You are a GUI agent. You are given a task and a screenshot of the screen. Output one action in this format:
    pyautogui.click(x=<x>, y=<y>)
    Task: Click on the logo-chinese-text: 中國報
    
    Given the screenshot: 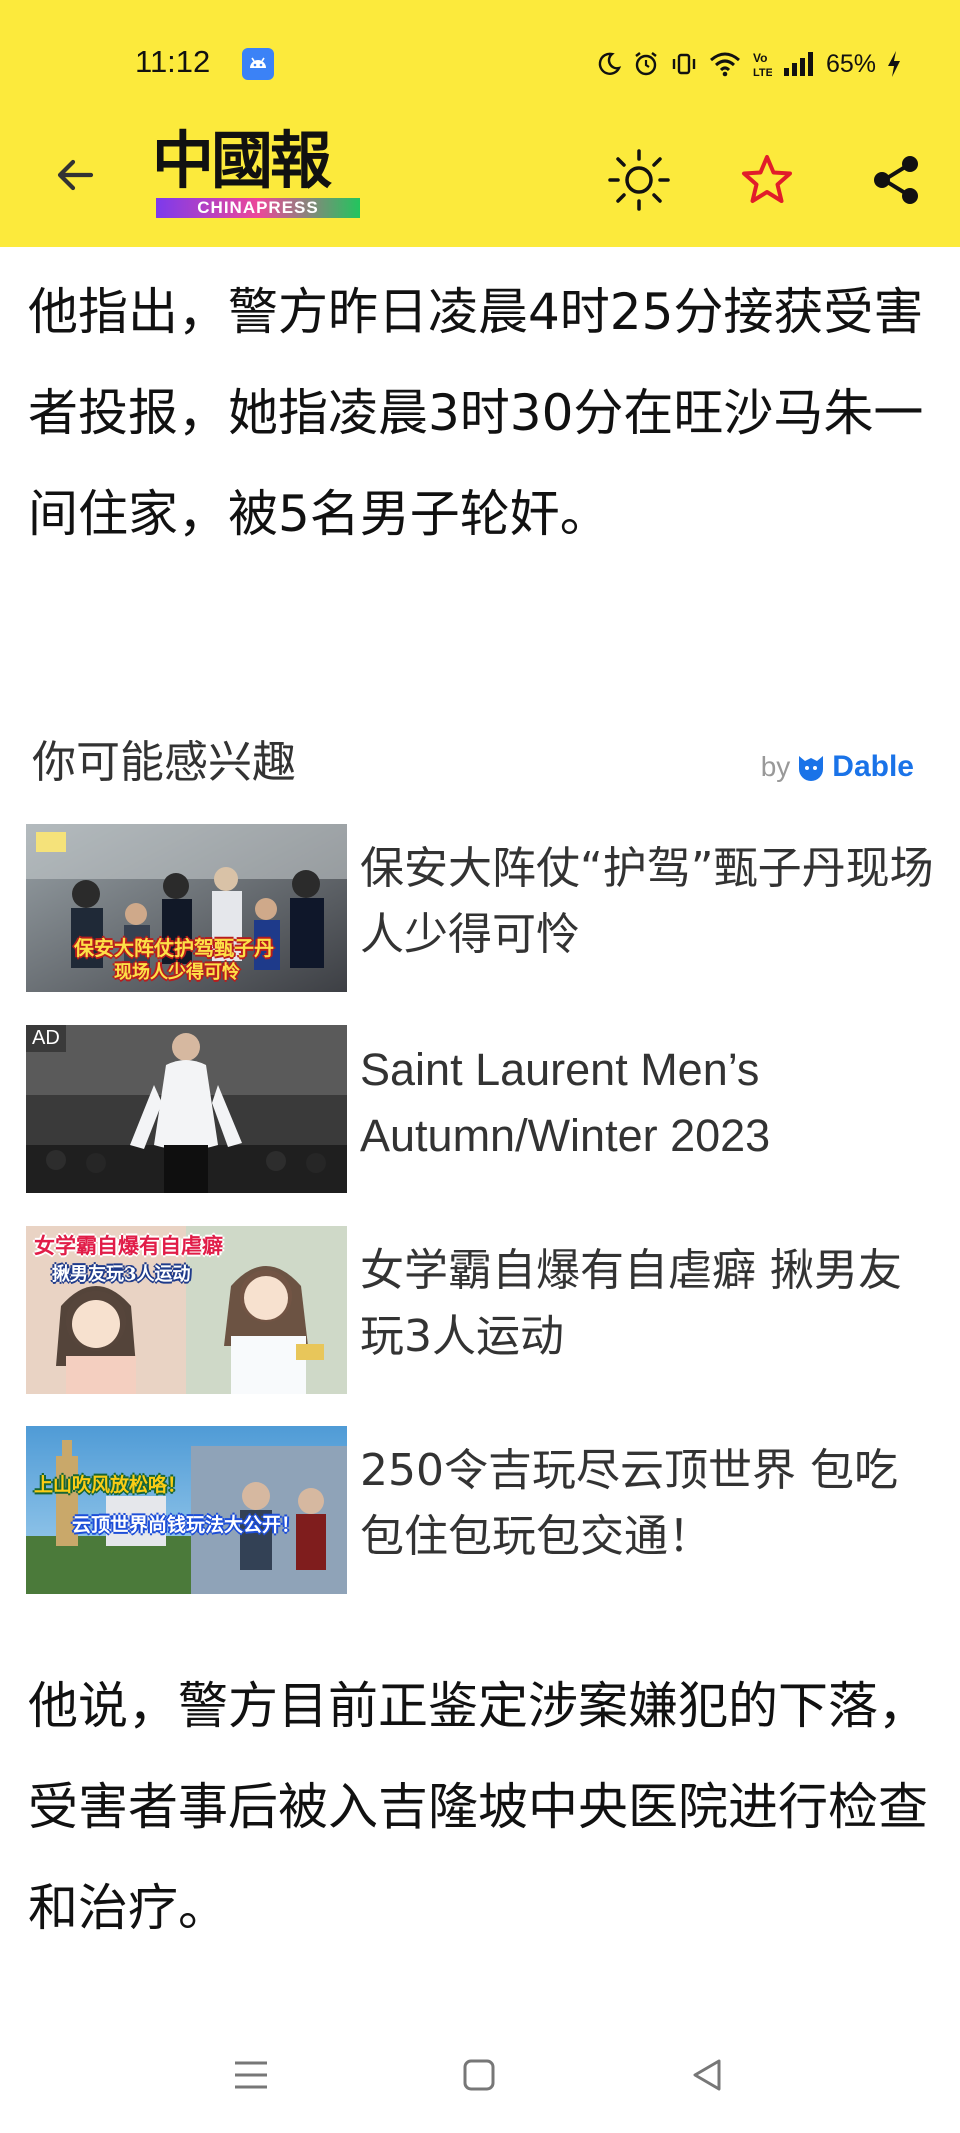 What is the action you would take?
    pyautogui.click(x=242, y=160)
    